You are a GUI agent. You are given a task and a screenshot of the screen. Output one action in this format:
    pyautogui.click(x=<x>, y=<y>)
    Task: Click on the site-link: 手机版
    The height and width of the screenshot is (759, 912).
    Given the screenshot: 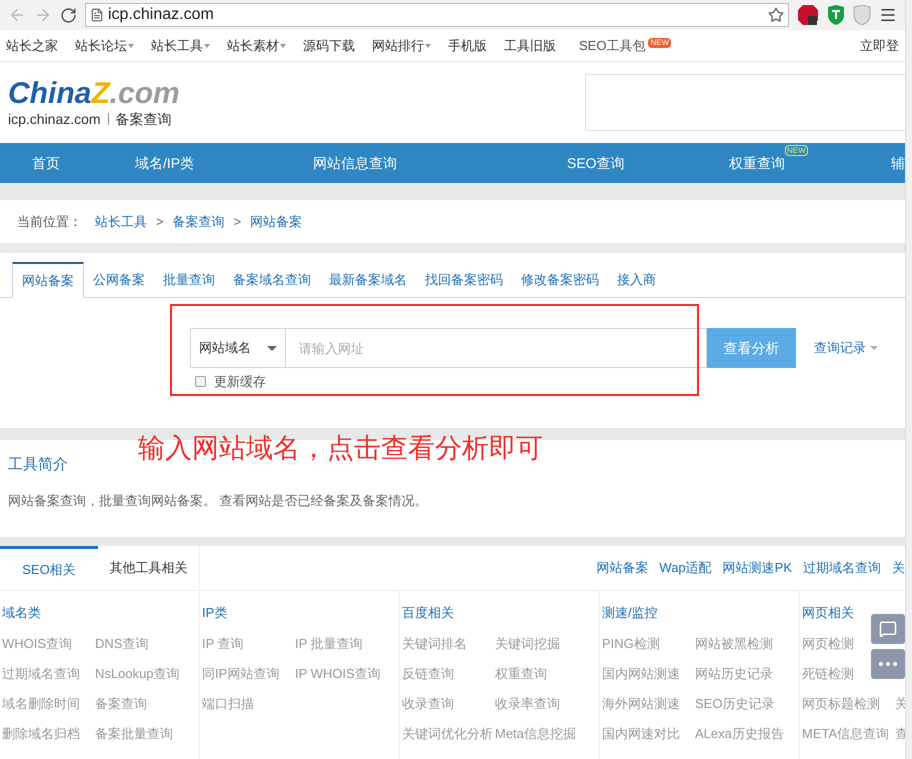 What is the action you would take?
    pyautogui.click(x=467, y=46)
    